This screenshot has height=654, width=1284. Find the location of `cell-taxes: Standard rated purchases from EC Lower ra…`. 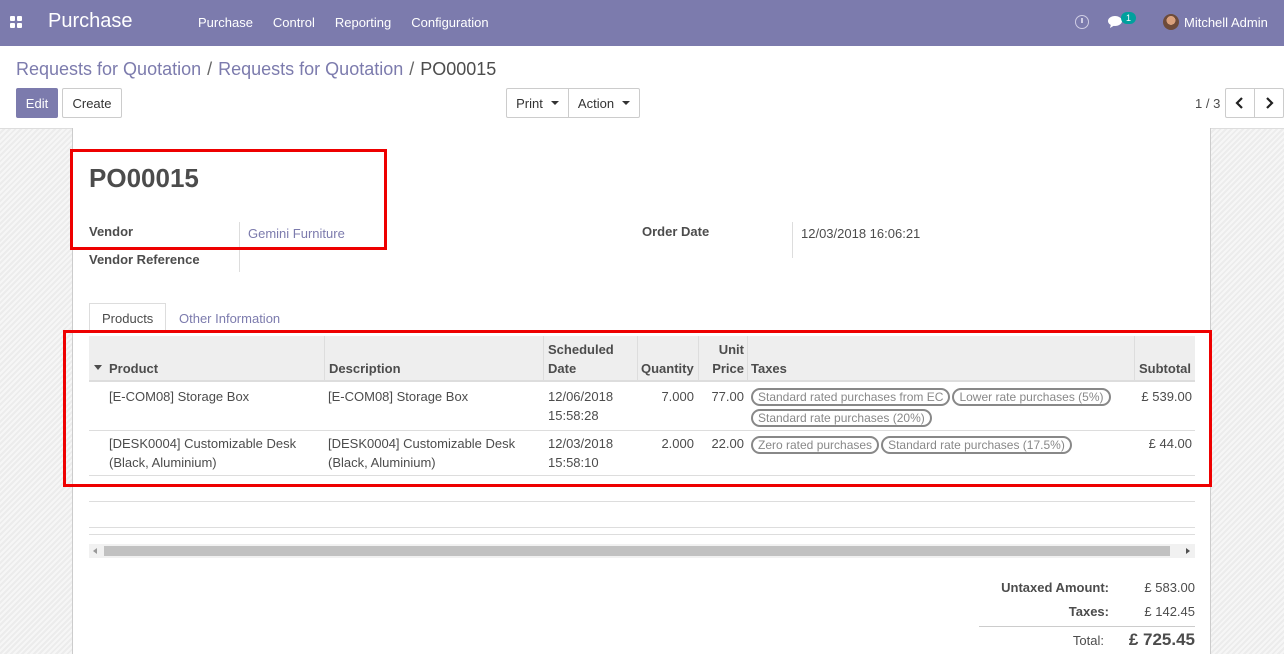

cell-taxes: Standard rated purchases from EC Lower ra… is located at coordinates (942, 409).